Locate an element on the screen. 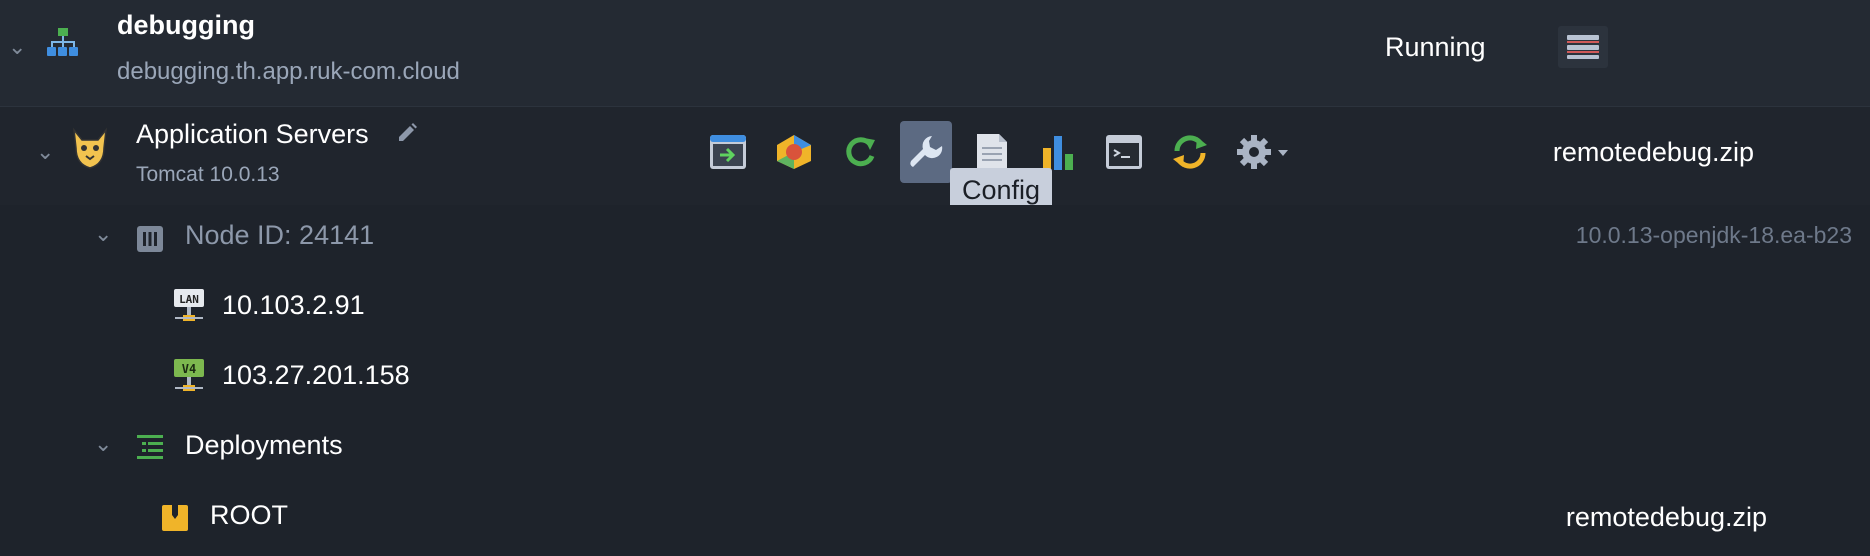 The width and height of the screenshot is (1870, 556). deployments-label: Deployments is located at coordinates (264, 445).